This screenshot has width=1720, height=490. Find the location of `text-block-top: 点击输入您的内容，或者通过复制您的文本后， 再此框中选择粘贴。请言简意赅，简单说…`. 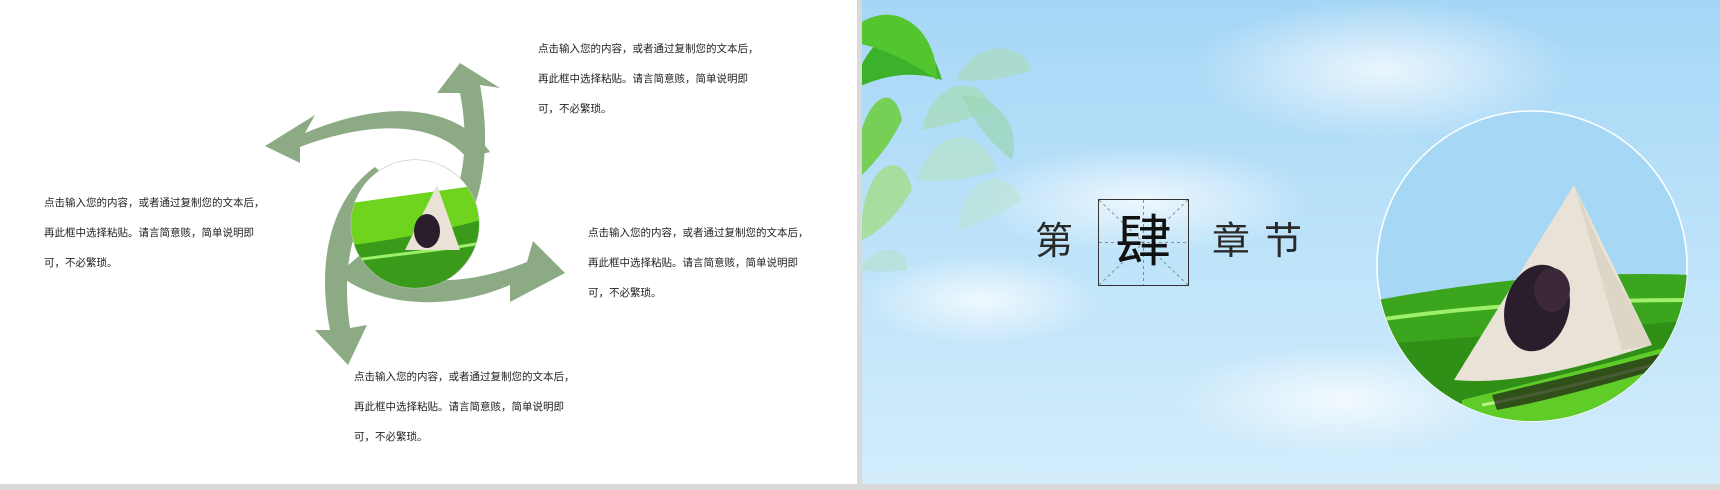

text-block-top: 点击输入您的内容，或者通过复制您的文本后， 再此框中选择粘贴。请言简意赅，简单说… is located at coordinates (648, 79).